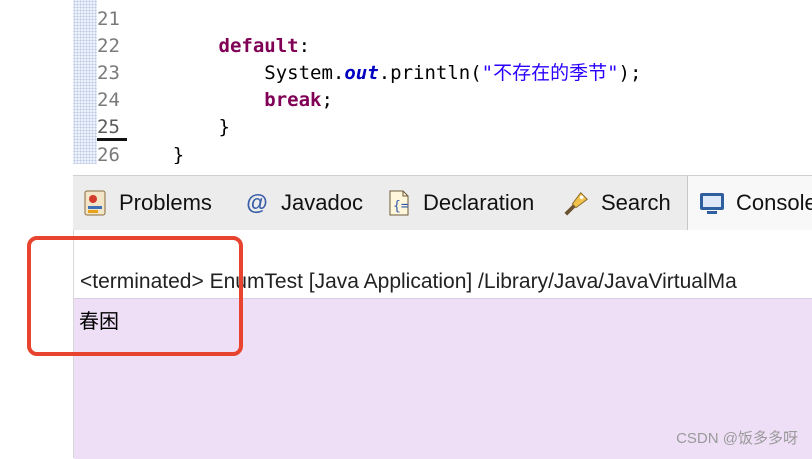  Describe the element at coordinates (95, 203) in the screenshot. I see `problems-icon` at that location.